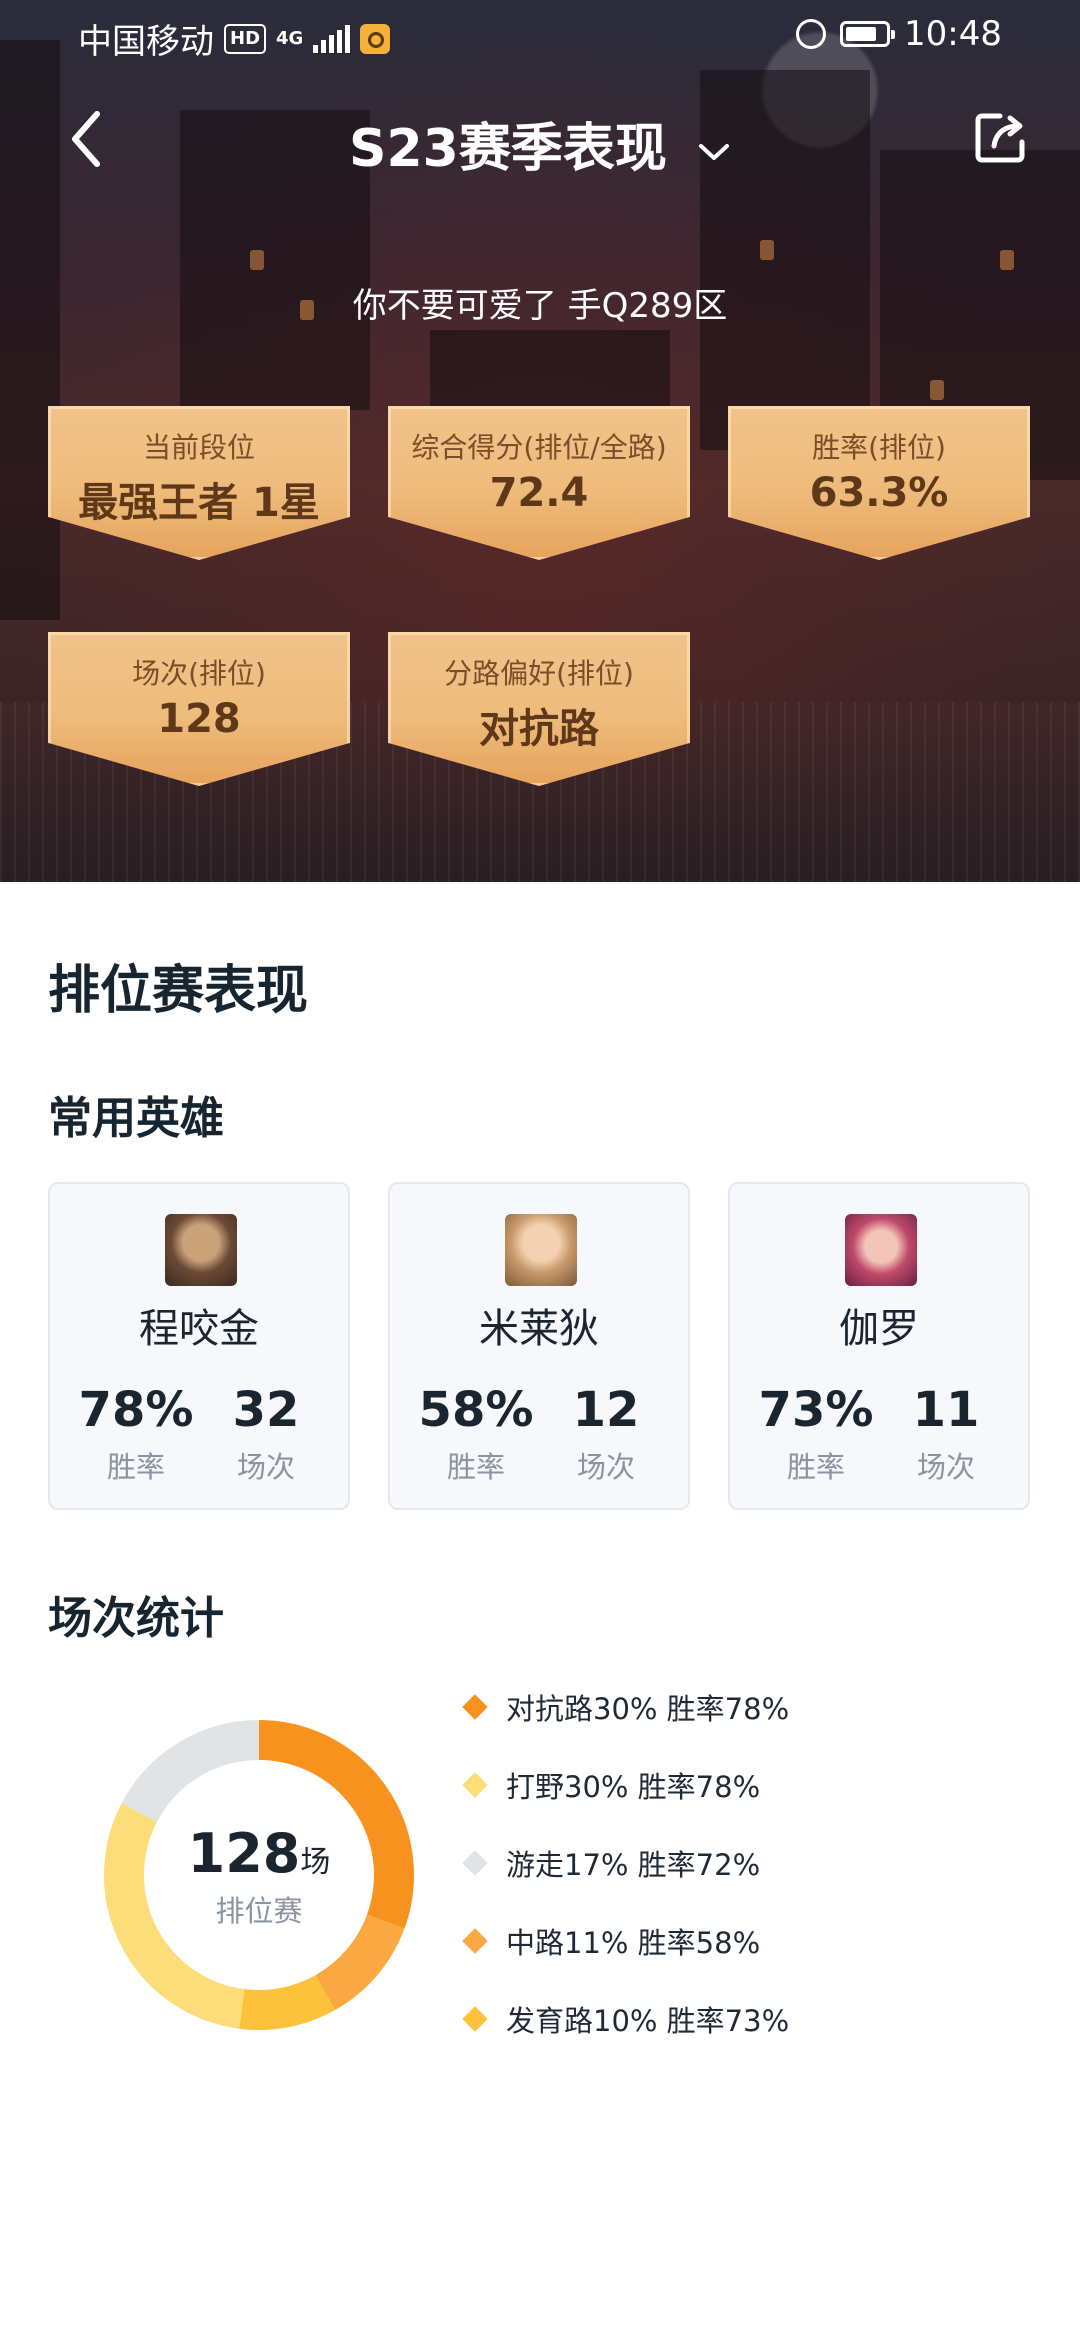  What do you see at coordinates (713, 152) in the screenshot?
I see `chevron-down-icon` at bounding box center [713, 152].